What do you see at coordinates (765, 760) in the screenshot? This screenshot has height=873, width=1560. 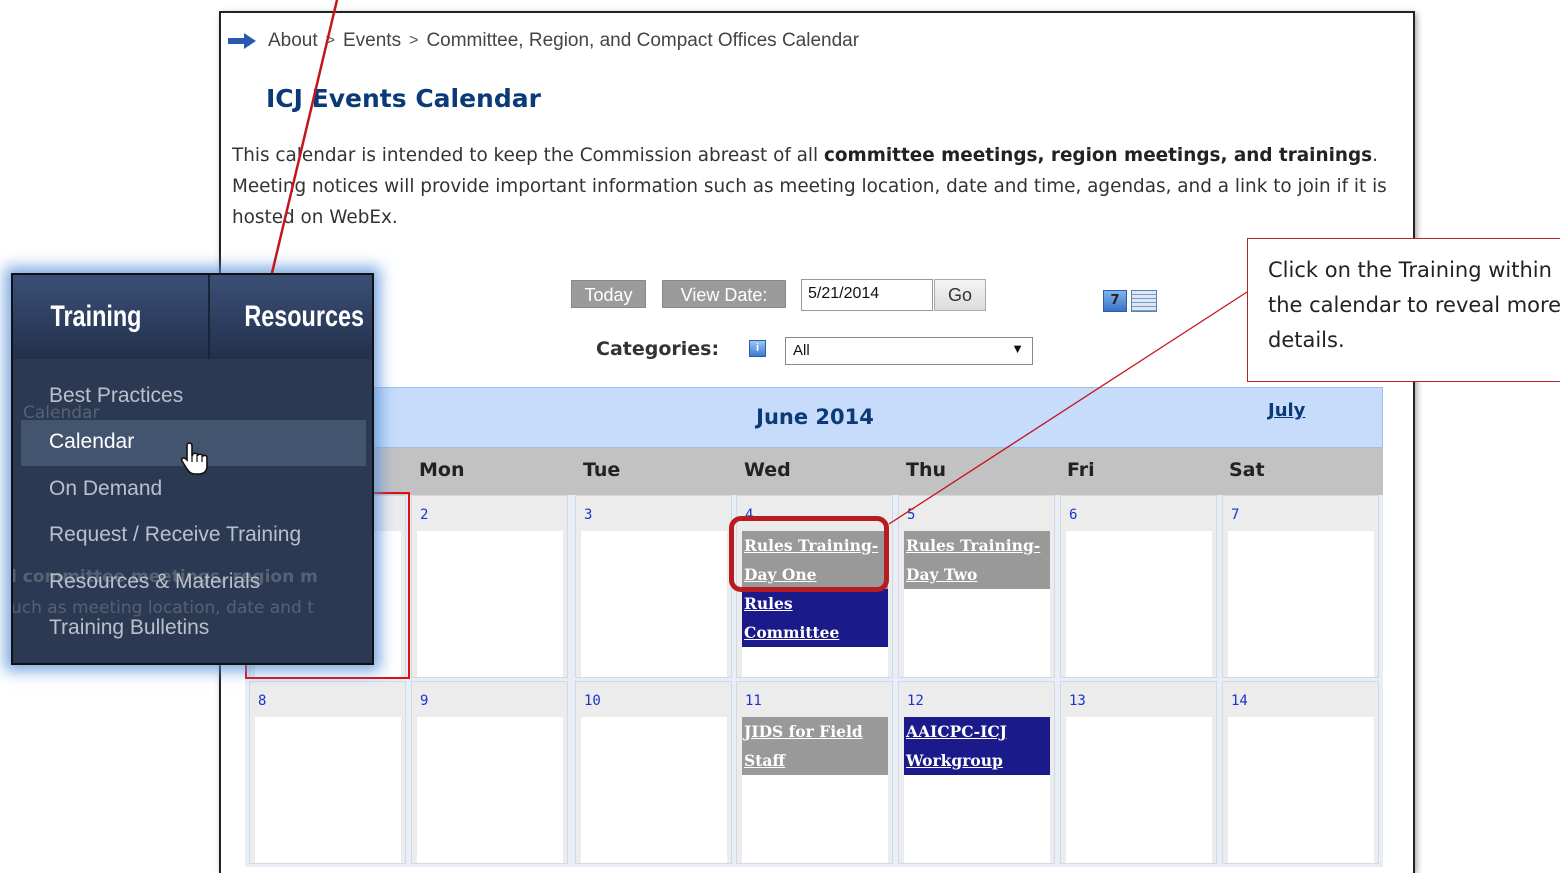 I see `event-title: Staff` at bounding box center [765, 760].